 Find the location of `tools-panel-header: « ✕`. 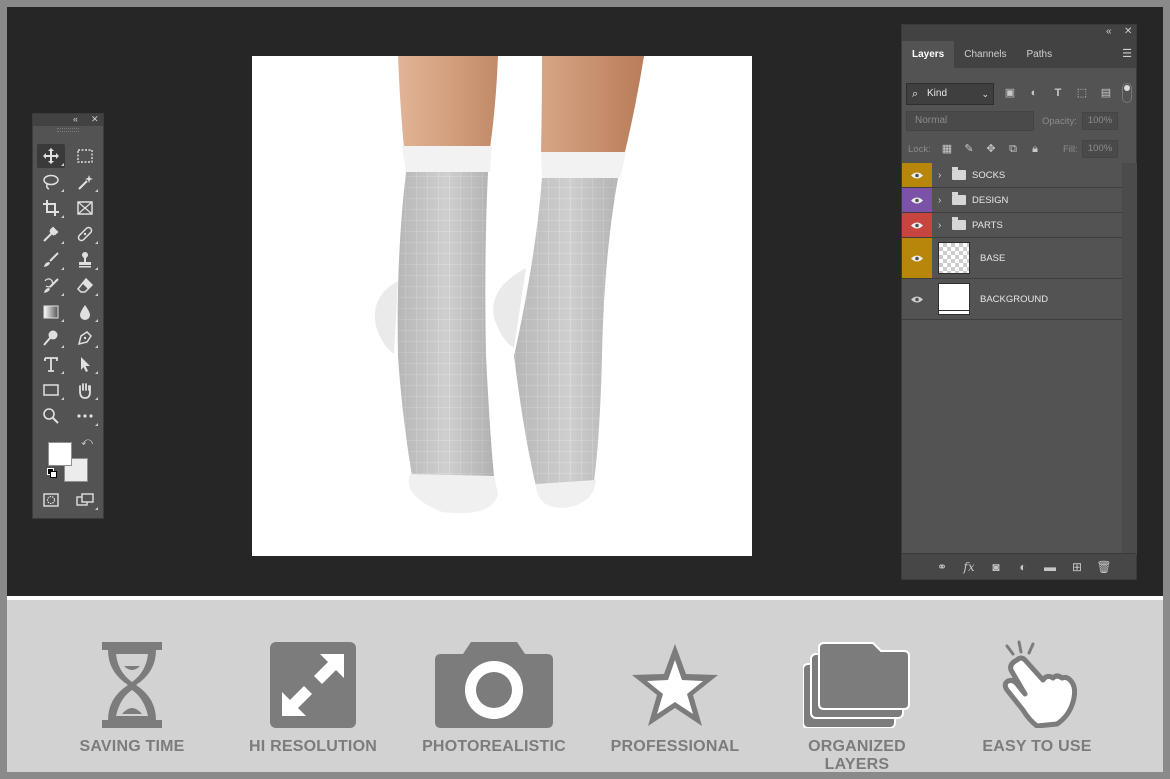

tools-panel-header: « ✕ is located at coordinates (68, 120).